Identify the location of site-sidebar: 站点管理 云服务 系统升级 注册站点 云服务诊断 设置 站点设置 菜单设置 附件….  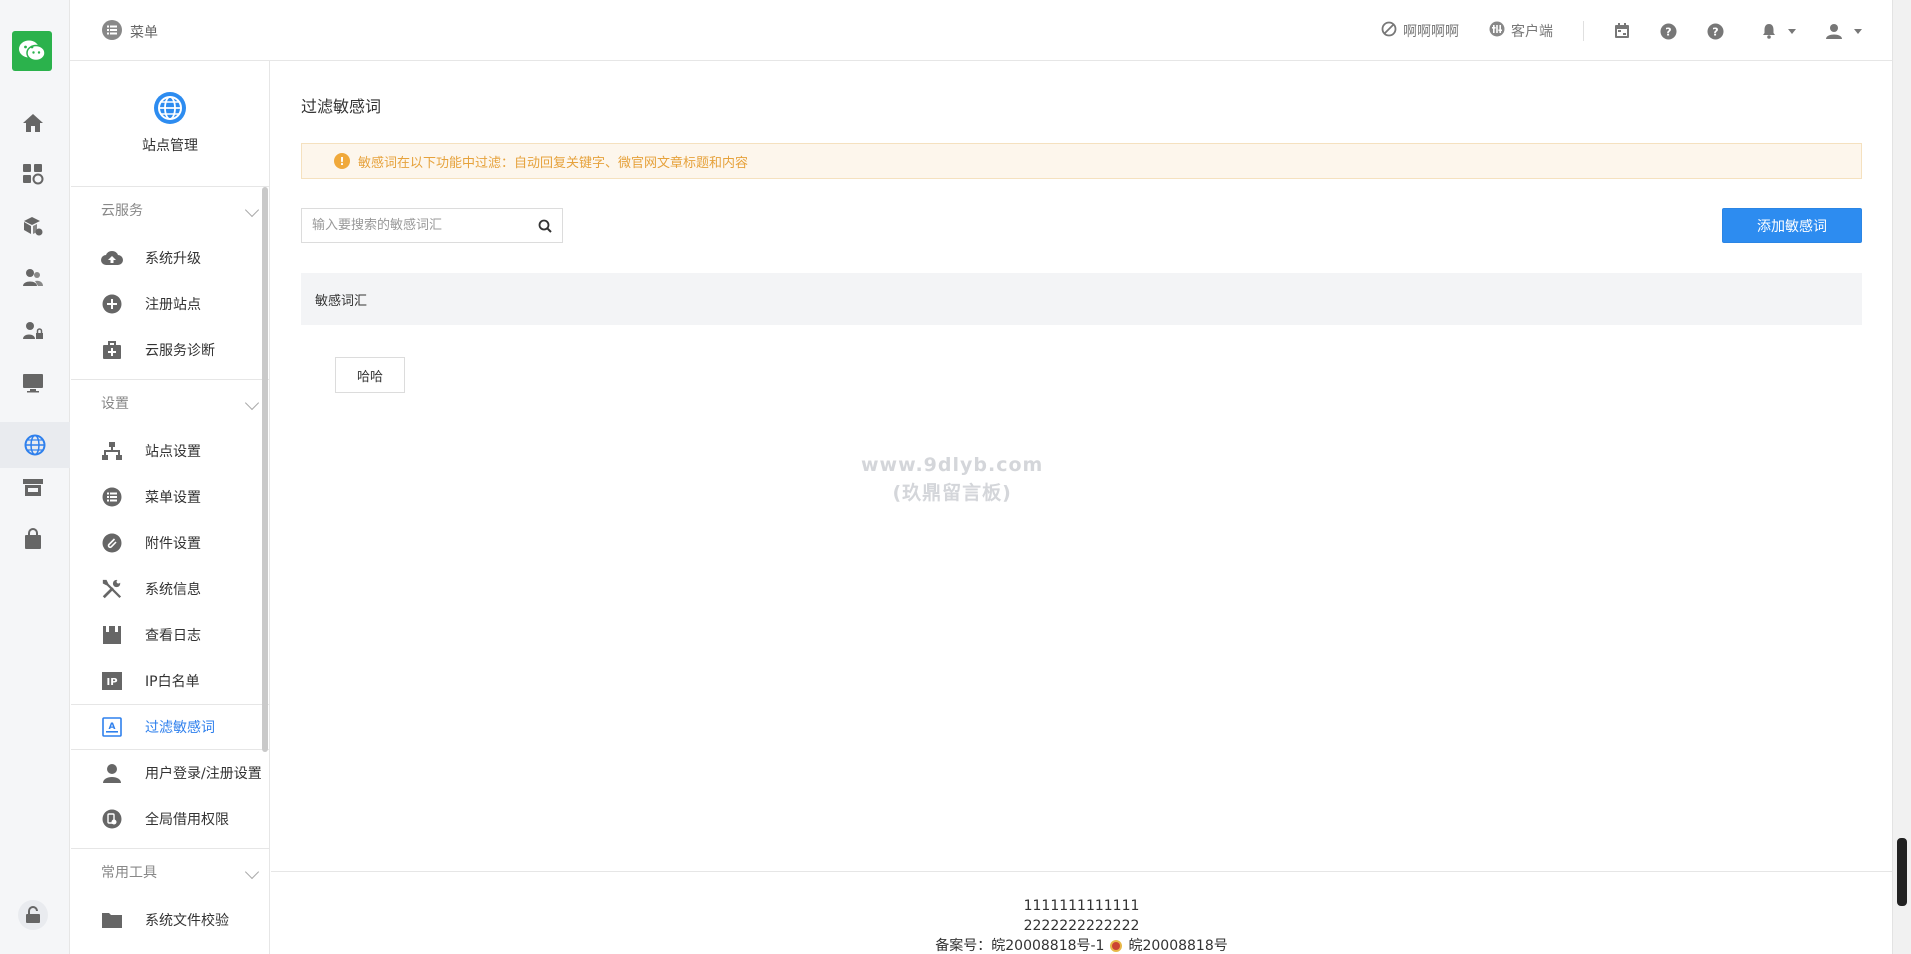
(170, 507).